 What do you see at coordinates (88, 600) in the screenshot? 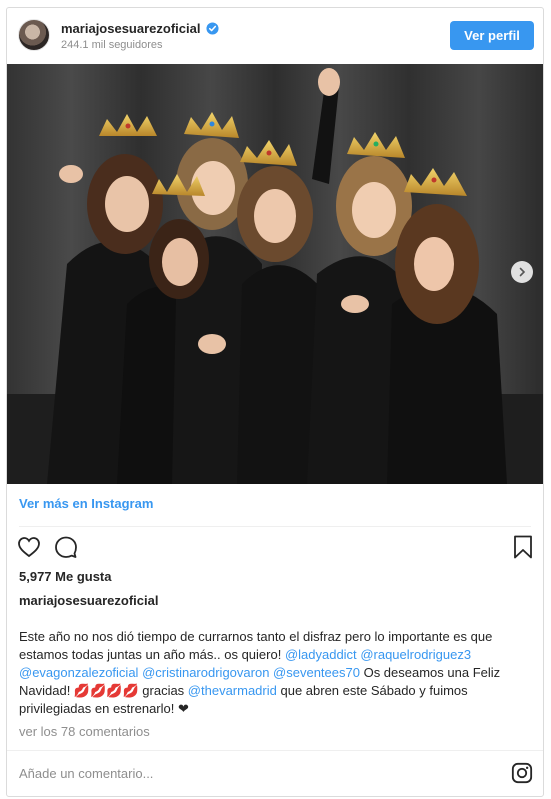
I see `post-owner-username: mariajosesuarezoficial` at bounding box center [88, 600].